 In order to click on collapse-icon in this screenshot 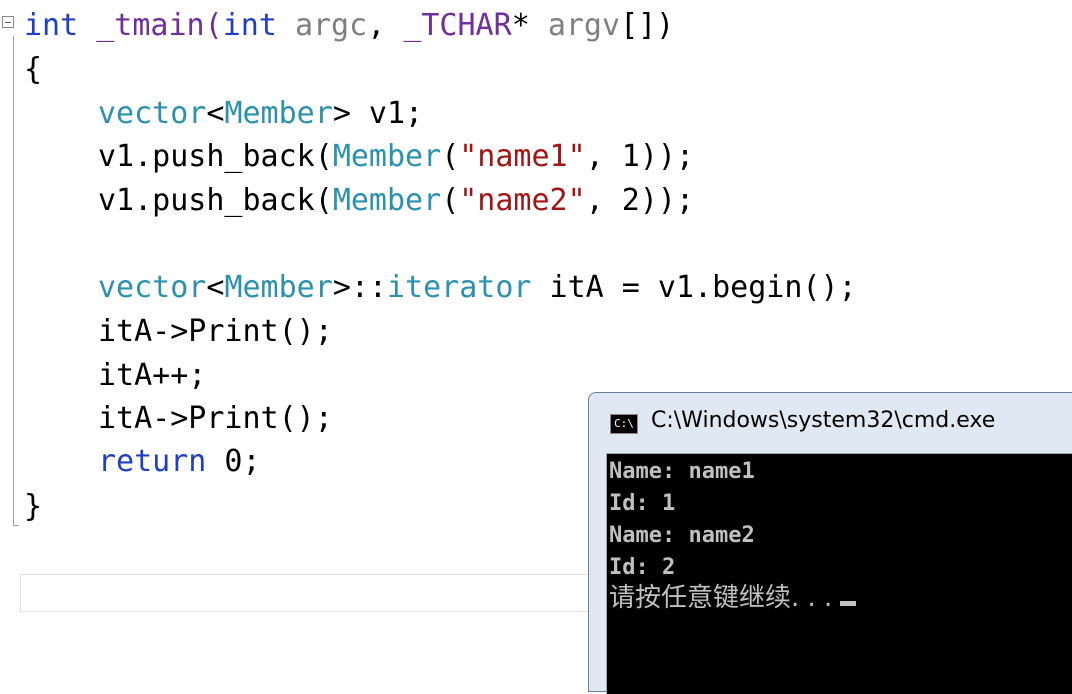, I will do `click(8, 22)`.